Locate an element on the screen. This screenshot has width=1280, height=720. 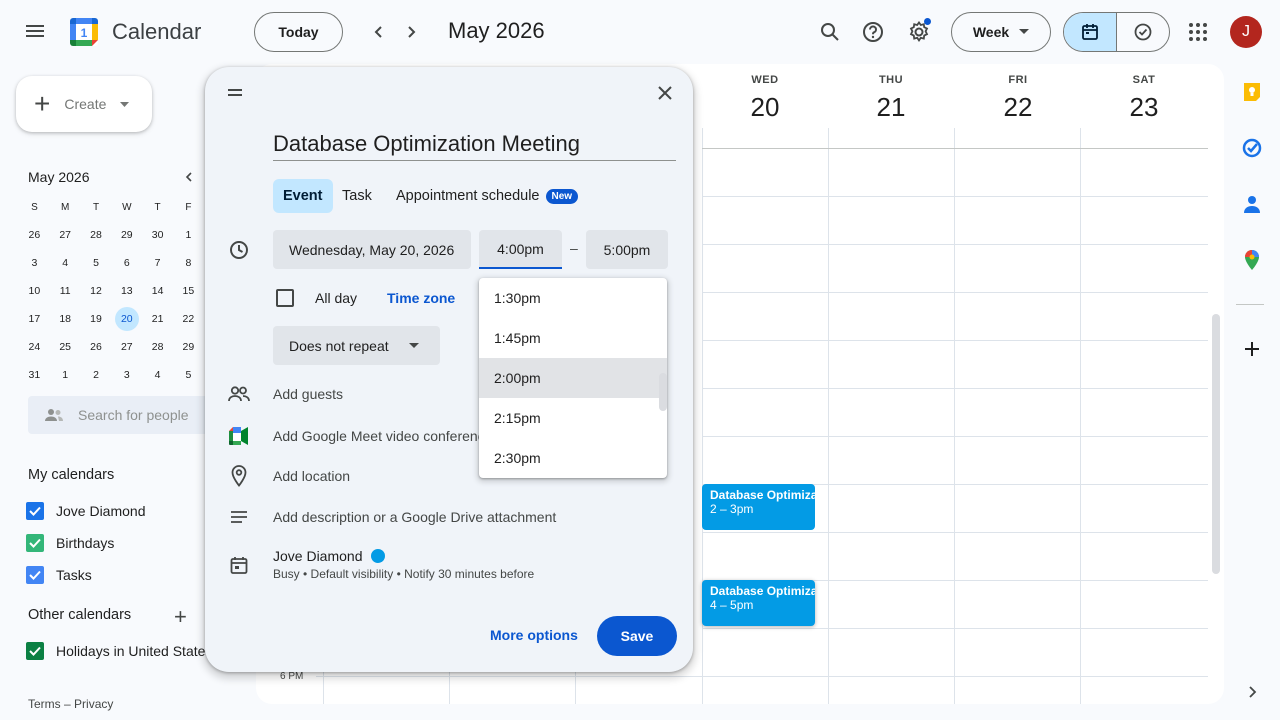
mini-calendar-day: 13 is located at coordinates (126, 291).